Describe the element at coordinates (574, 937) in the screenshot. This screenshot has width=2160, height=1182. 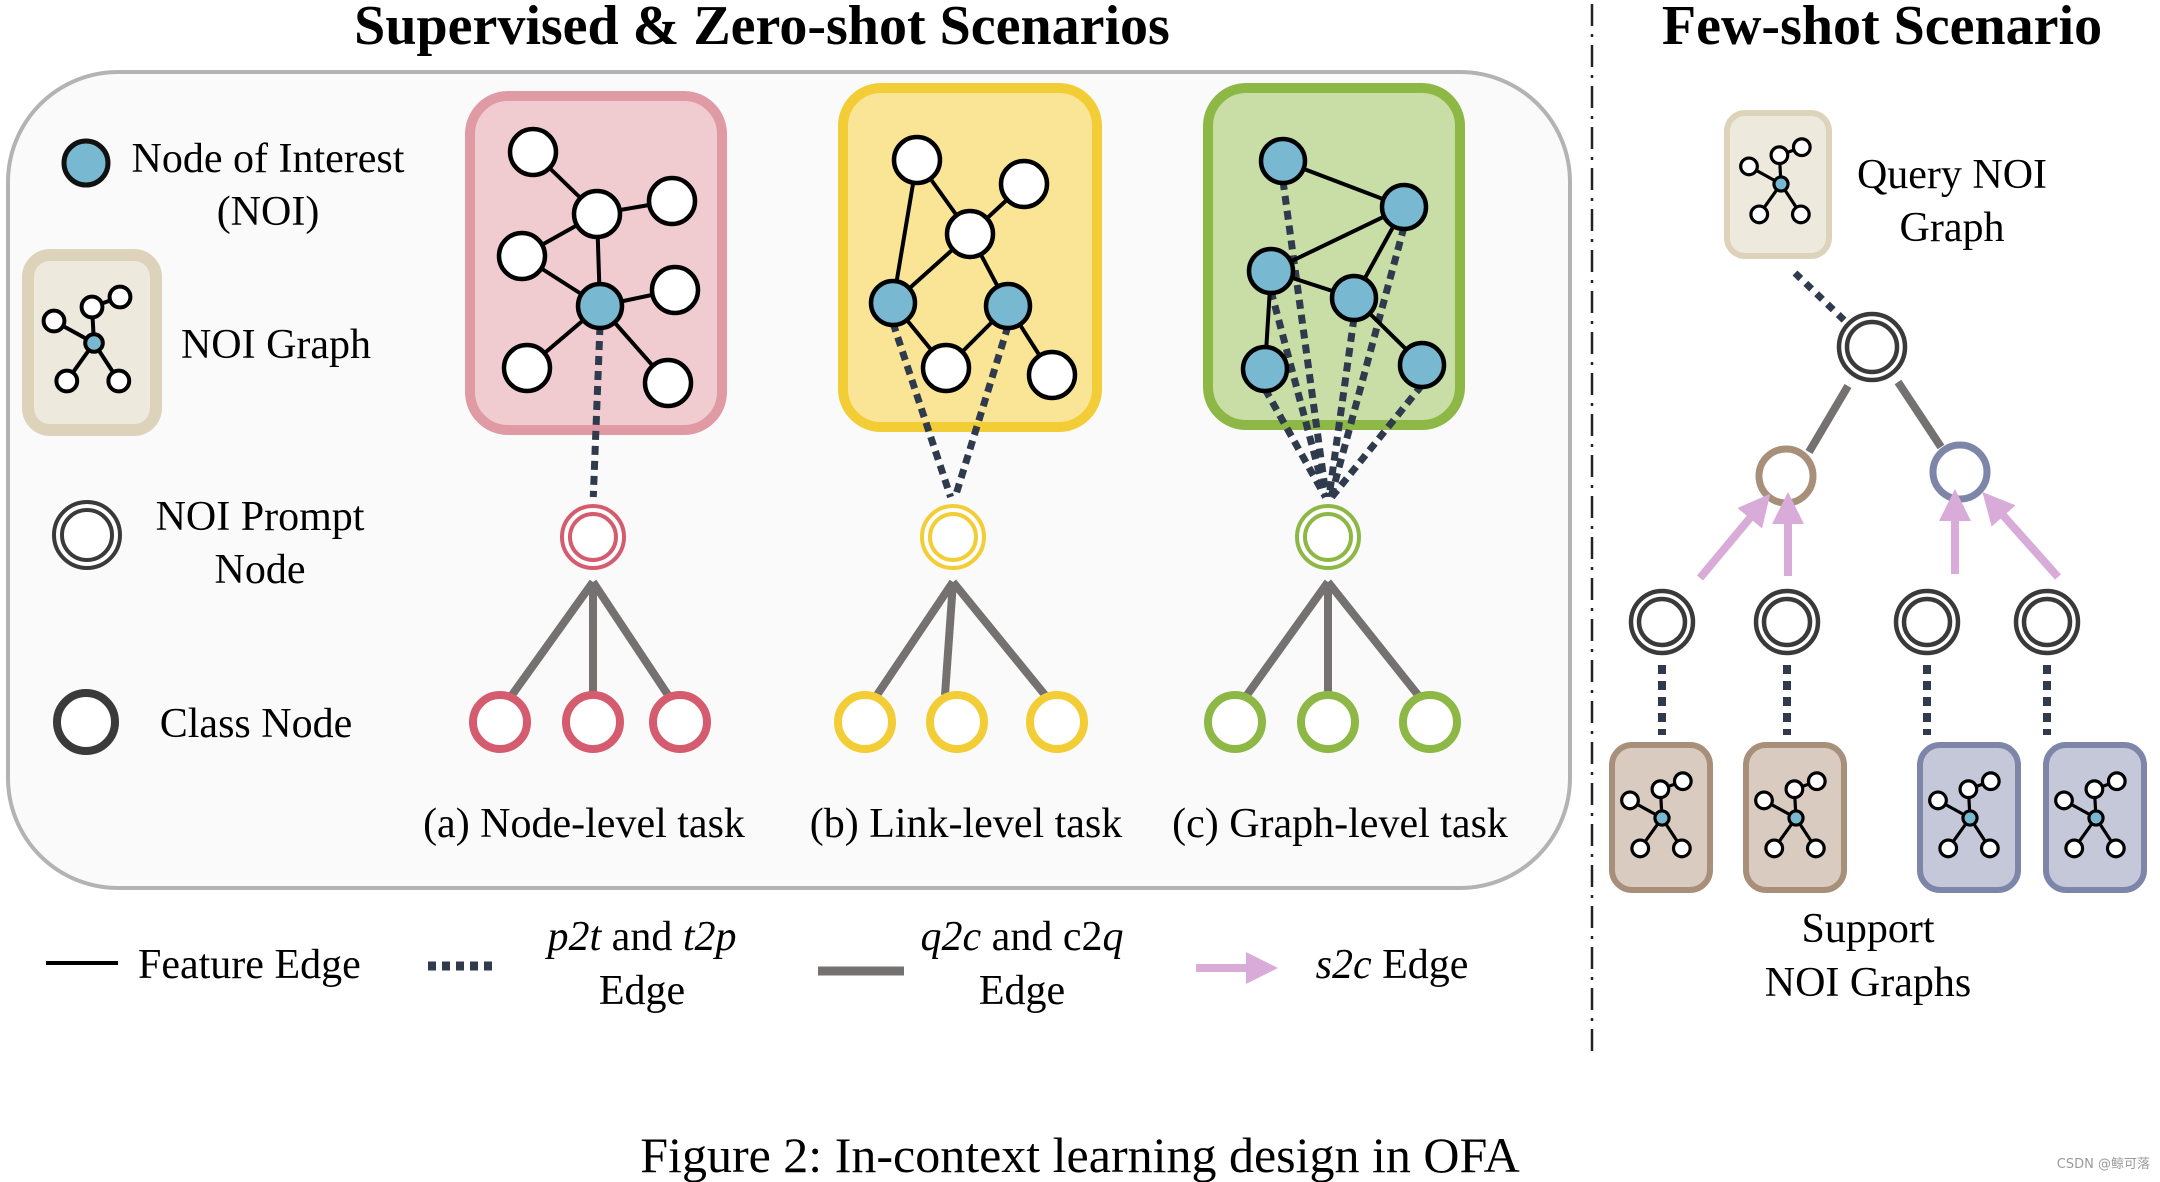
I see `p2t-italic: p2t` at that location.